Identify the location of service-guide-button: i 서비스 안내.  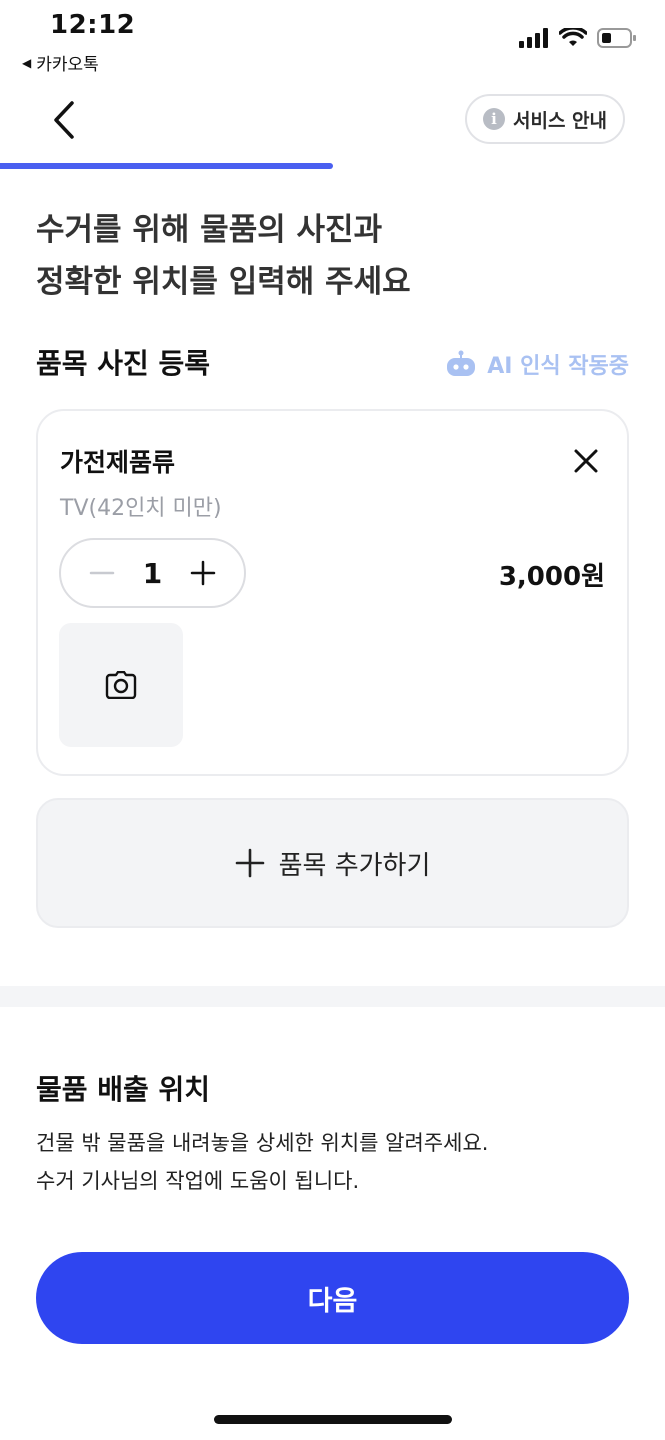
(545, 119).